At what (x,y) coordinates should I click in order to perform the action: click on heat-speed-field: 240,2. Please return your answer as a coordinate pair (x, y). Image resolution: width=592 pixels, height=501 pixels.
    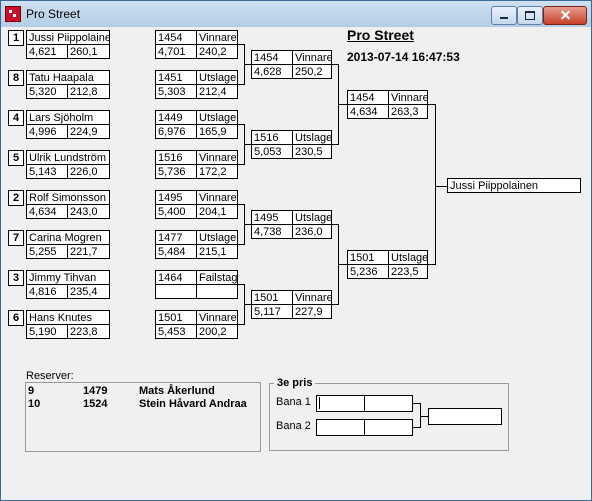
    Looking at the image, I should click on (217, 51).